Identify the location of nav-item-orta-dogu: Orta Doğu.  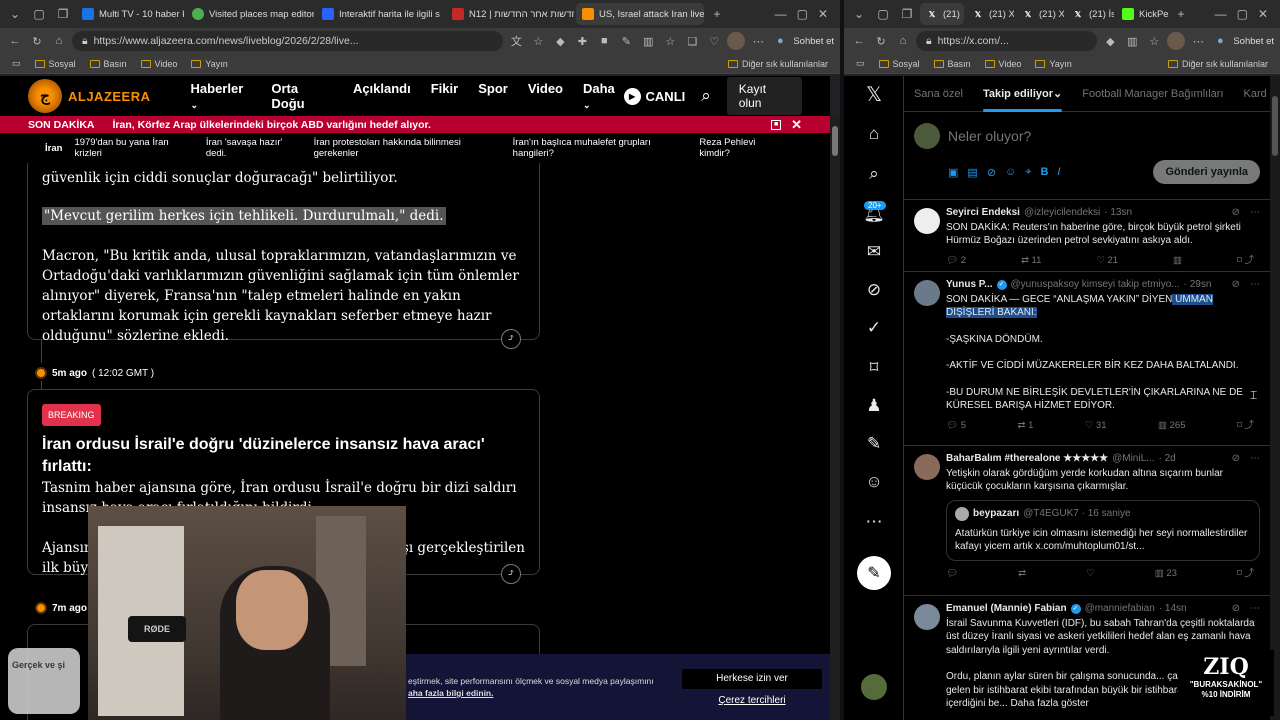
(302, 96).